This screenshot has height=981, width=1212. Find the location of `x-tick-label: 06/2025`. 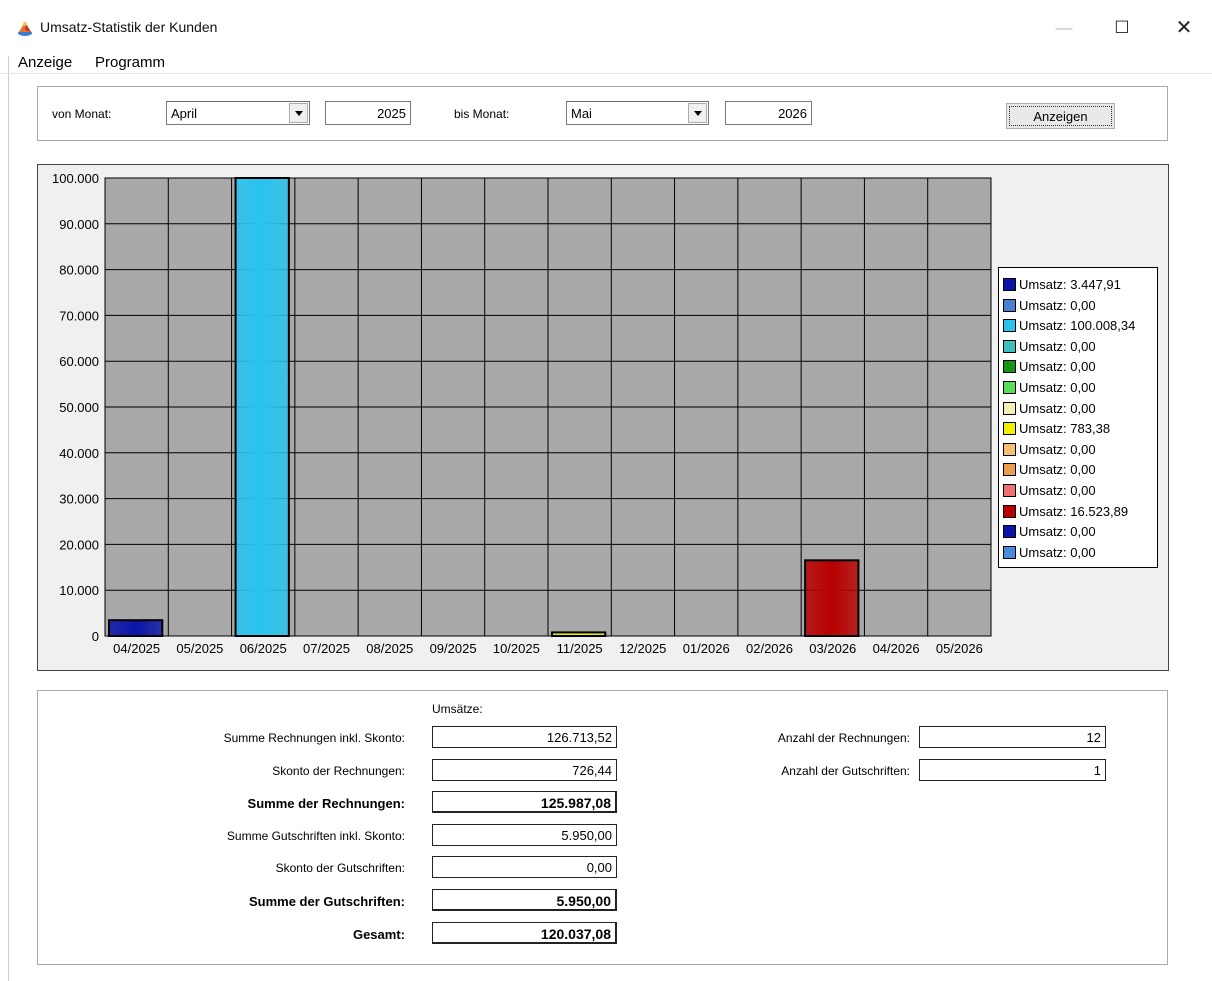

x-tick-label: 06/2025 is located at coordinates (263, 648).